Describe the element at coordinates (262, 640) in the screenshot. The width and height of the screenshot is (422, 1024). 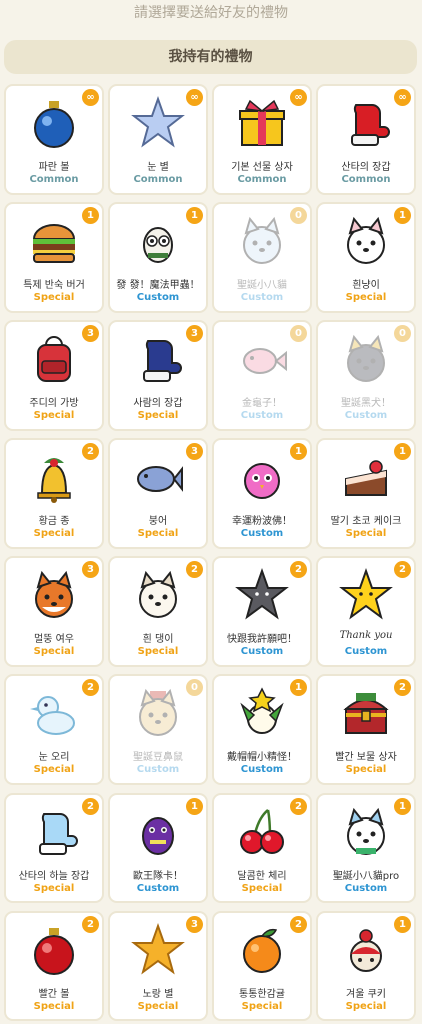
I see `gift-name: 快跟我許願吧！` at that location.